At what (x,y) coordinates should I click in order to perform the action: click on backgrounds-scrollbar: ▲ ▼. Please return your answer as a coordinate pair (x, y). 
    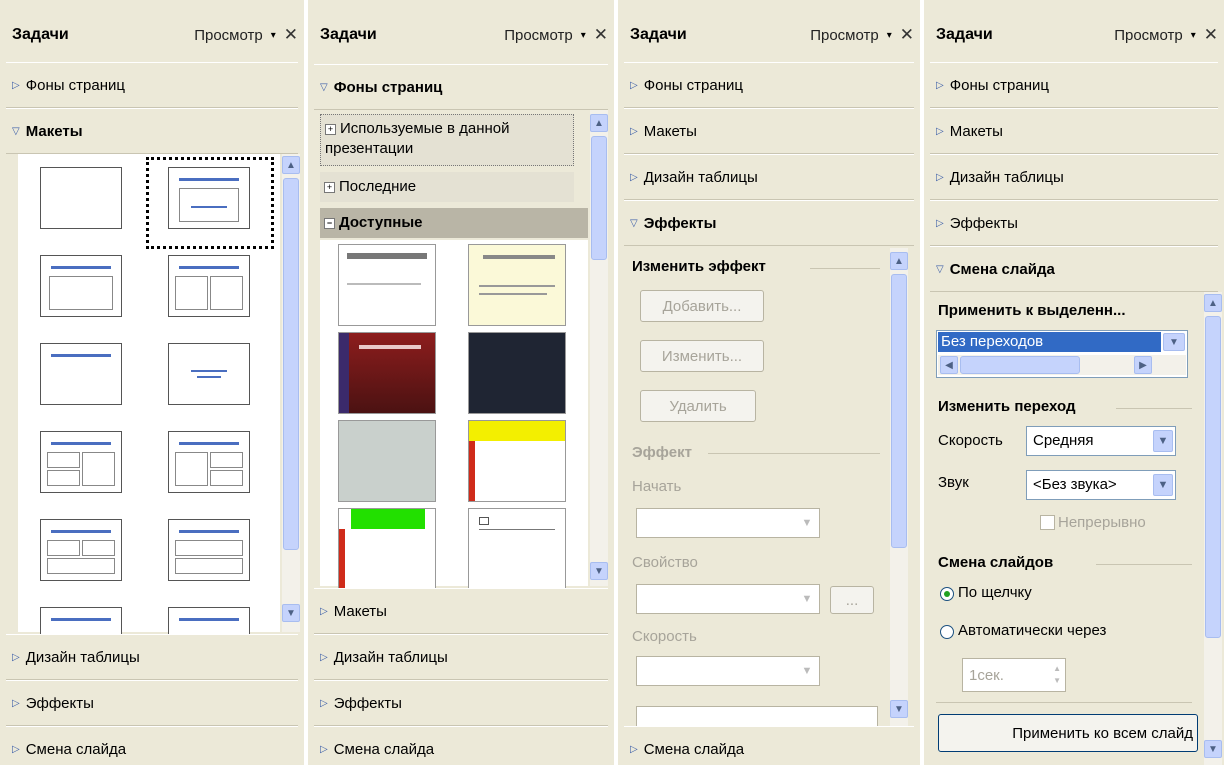
    Looking at the image, I should click on (599, 348).